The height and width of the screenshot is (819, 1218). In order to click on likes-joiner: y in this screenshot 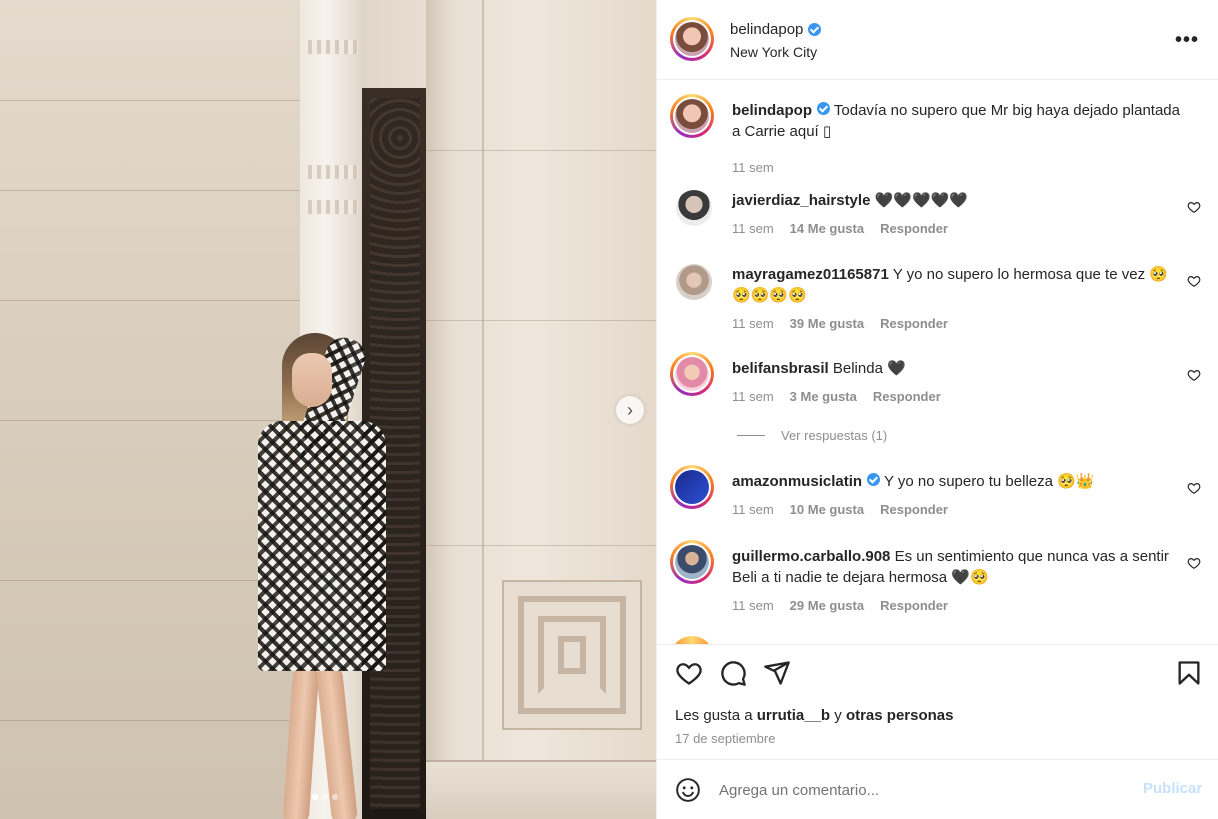, I will do `click(838, 715)`.